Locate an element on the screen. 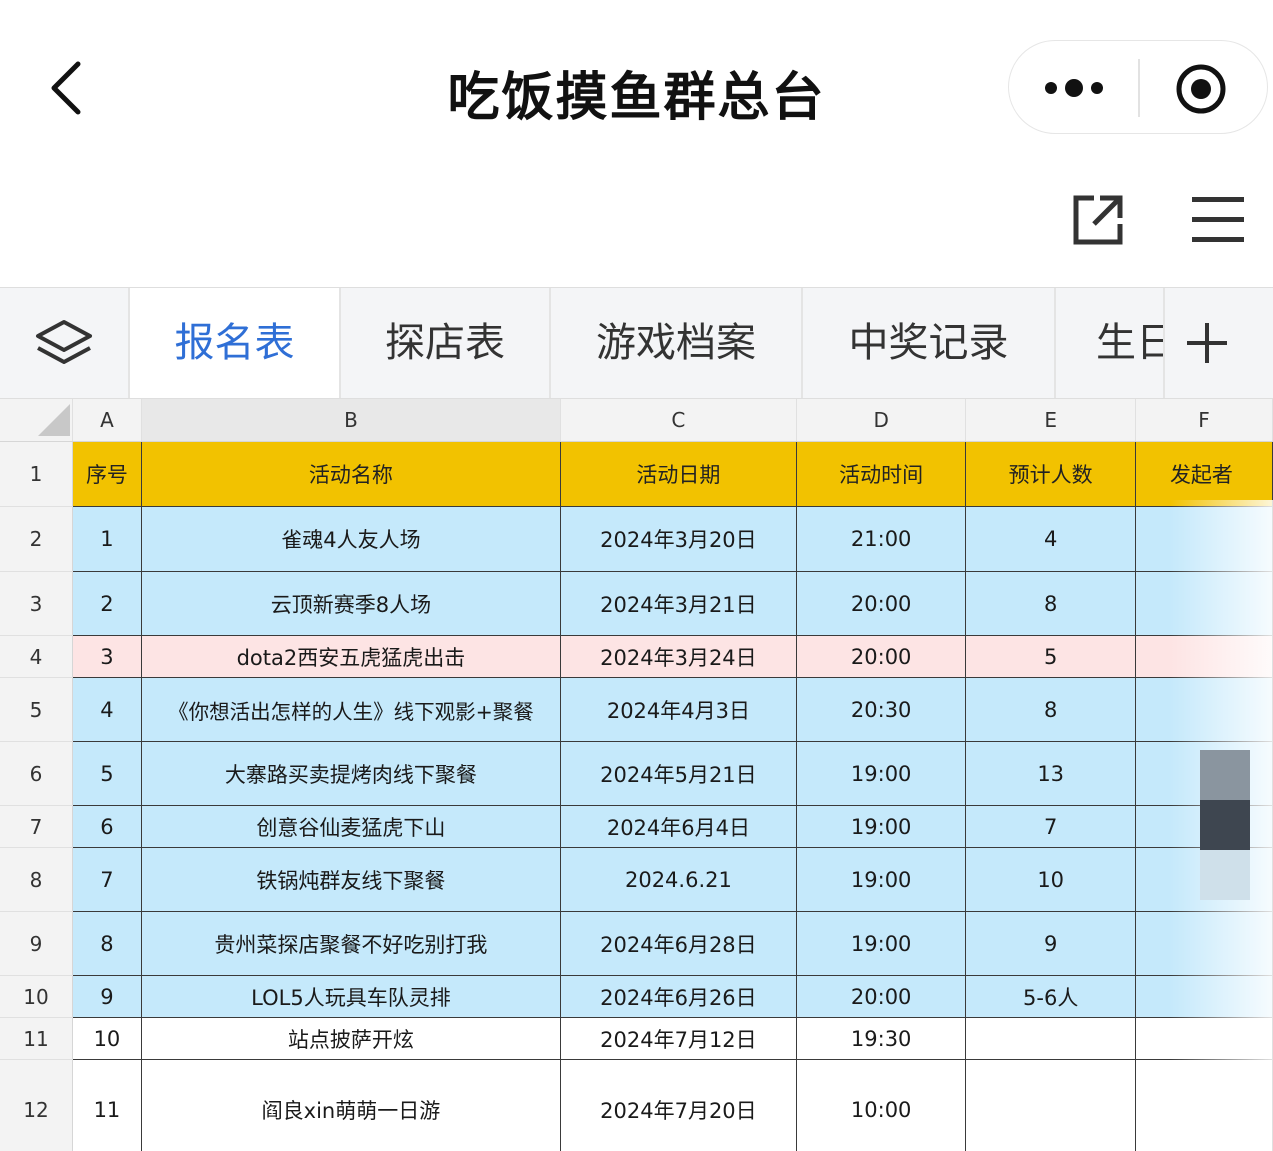 The height and width of the screenshot is (1151, 1273). cell: 13 is located at coordinates (1050, 773).